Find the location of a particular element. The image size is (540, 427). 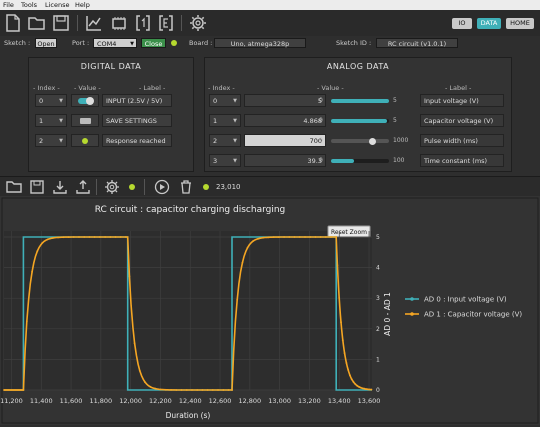

menu-tools: Tools is located at coordinates (29, 5).